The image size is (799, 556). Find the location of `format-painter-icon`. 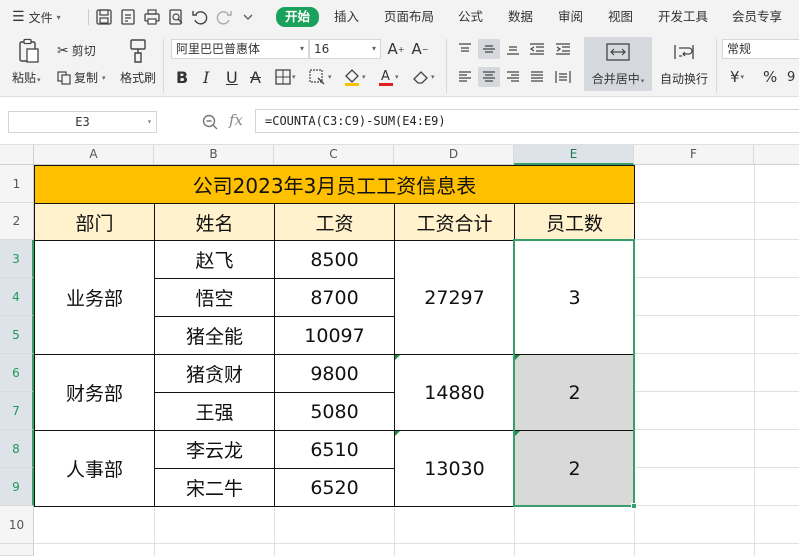

format-painter-icon is located at coordinates (138, 51).